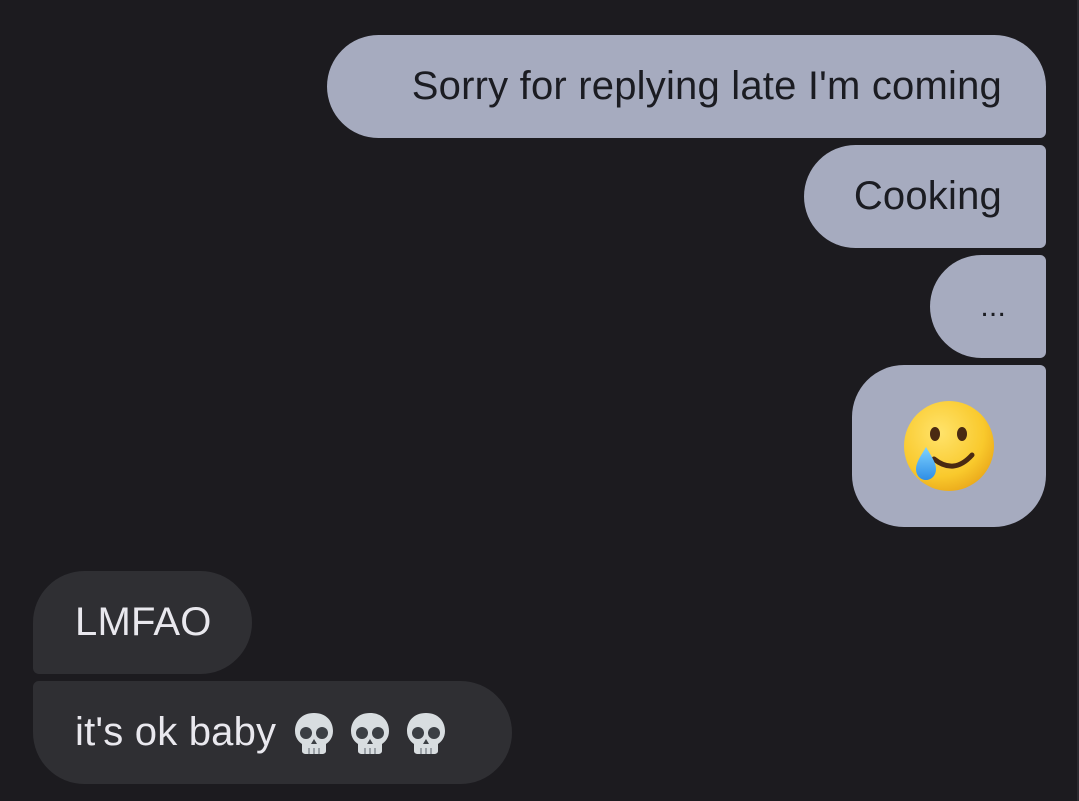  Describe the element at coordinates (927, 196) in the screenshot. I see `message-text: Cooking` at that location.